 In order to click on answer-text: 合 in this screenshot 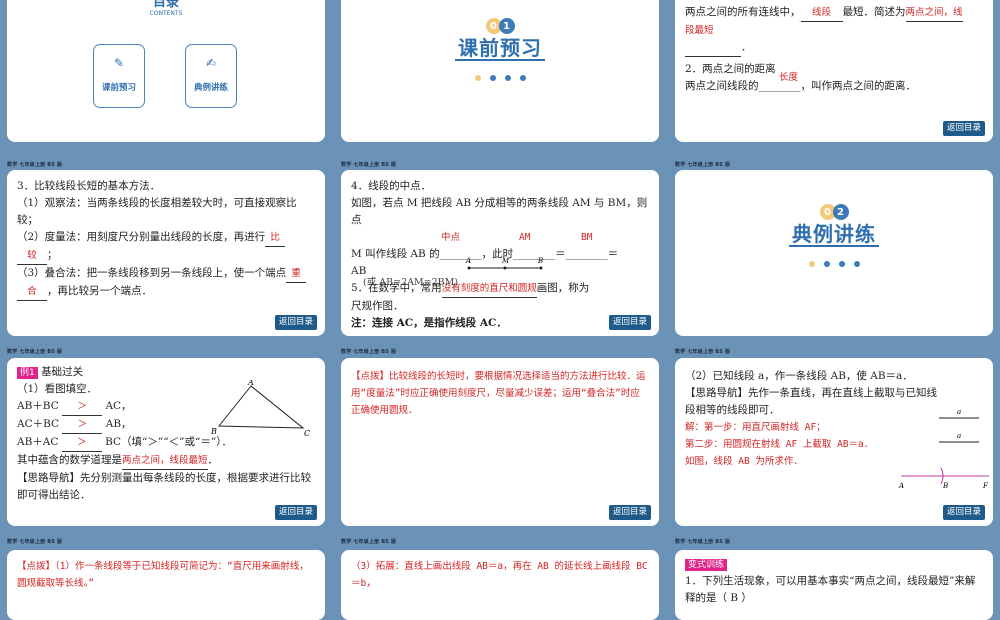, I will do `click(32, 292)`.